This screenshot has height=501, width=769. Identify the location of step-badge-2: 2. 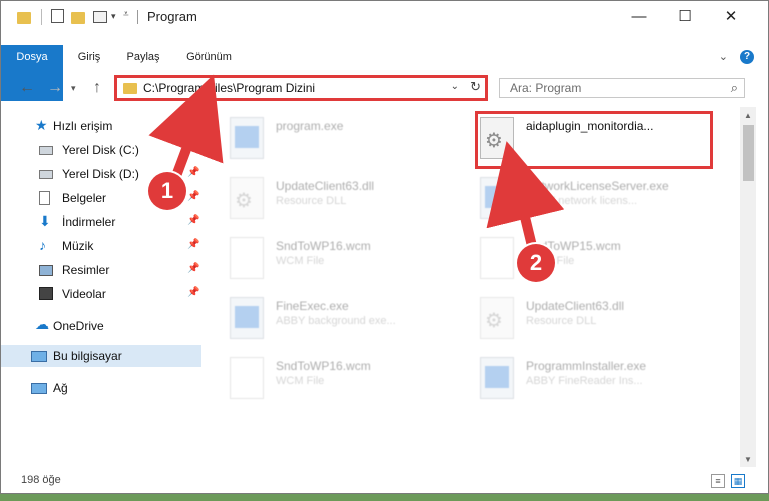
(536, 263).